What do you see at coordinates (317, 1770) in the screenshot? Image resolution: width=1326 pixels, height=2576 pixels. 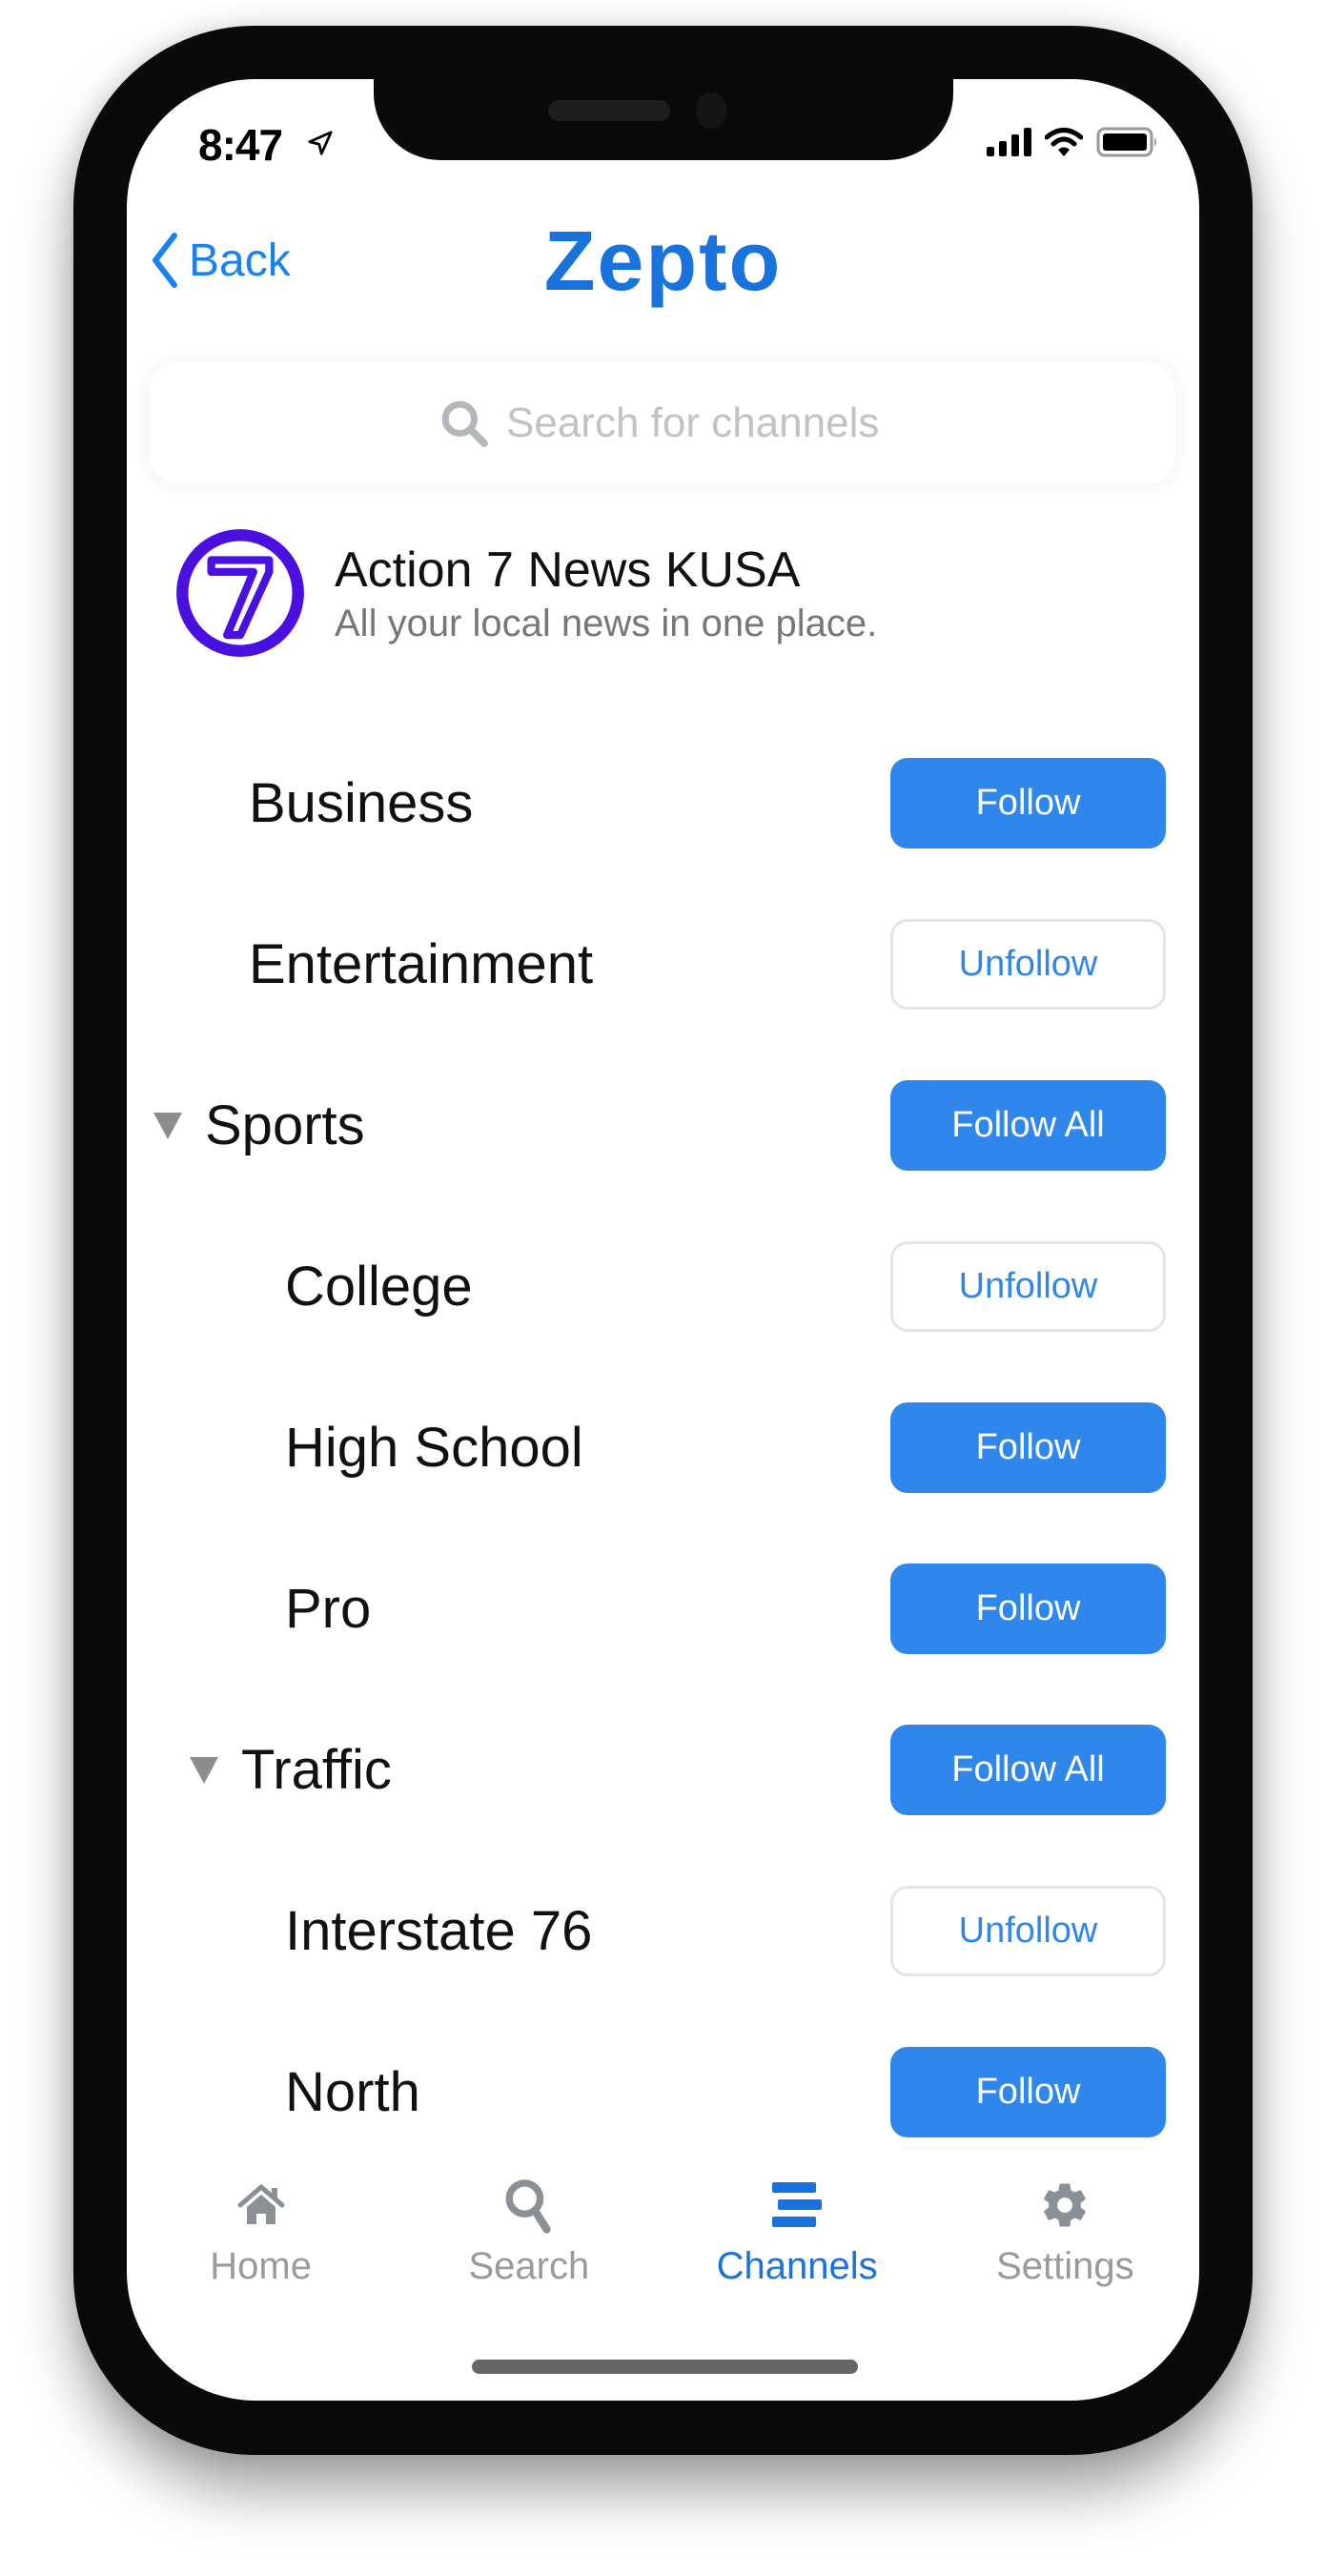 I see `topic-group-label: Traffic` at bounding box center [317, 1770].